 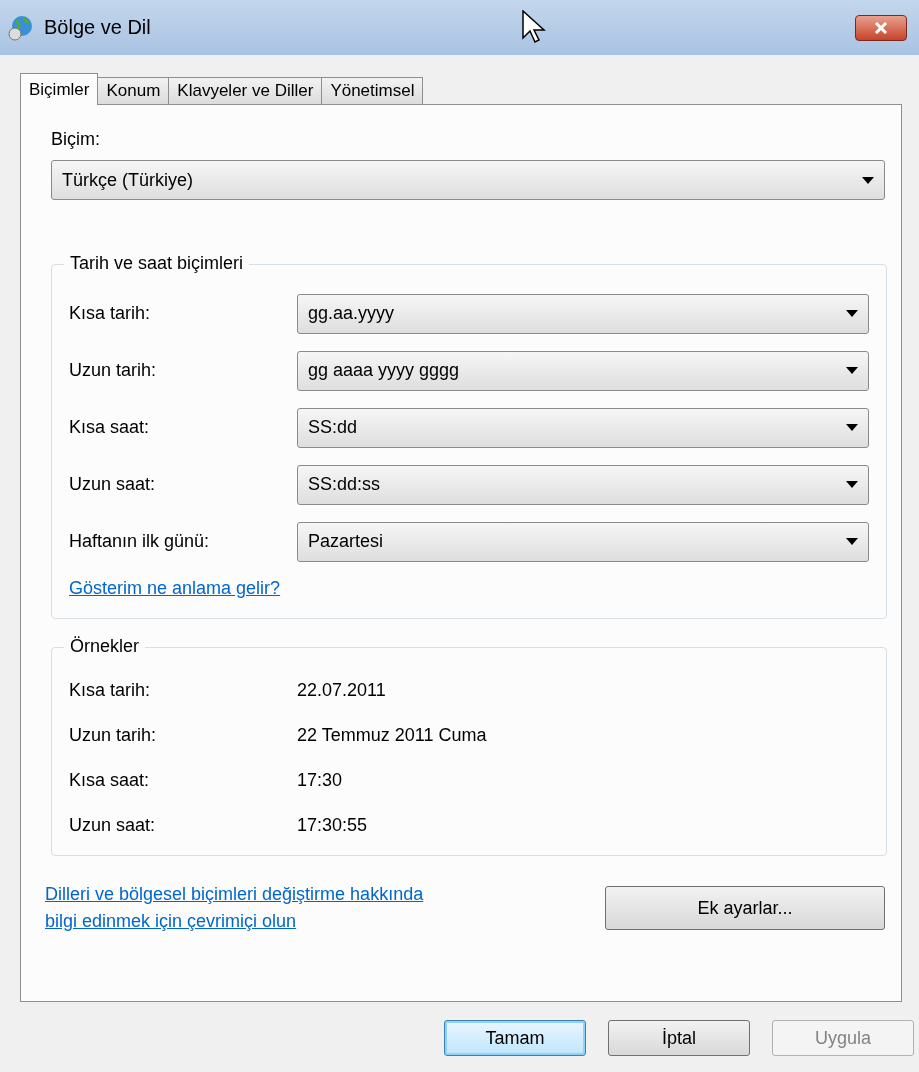 I want to click on field-label: Uzun saat:, so click(x=113, y=484).